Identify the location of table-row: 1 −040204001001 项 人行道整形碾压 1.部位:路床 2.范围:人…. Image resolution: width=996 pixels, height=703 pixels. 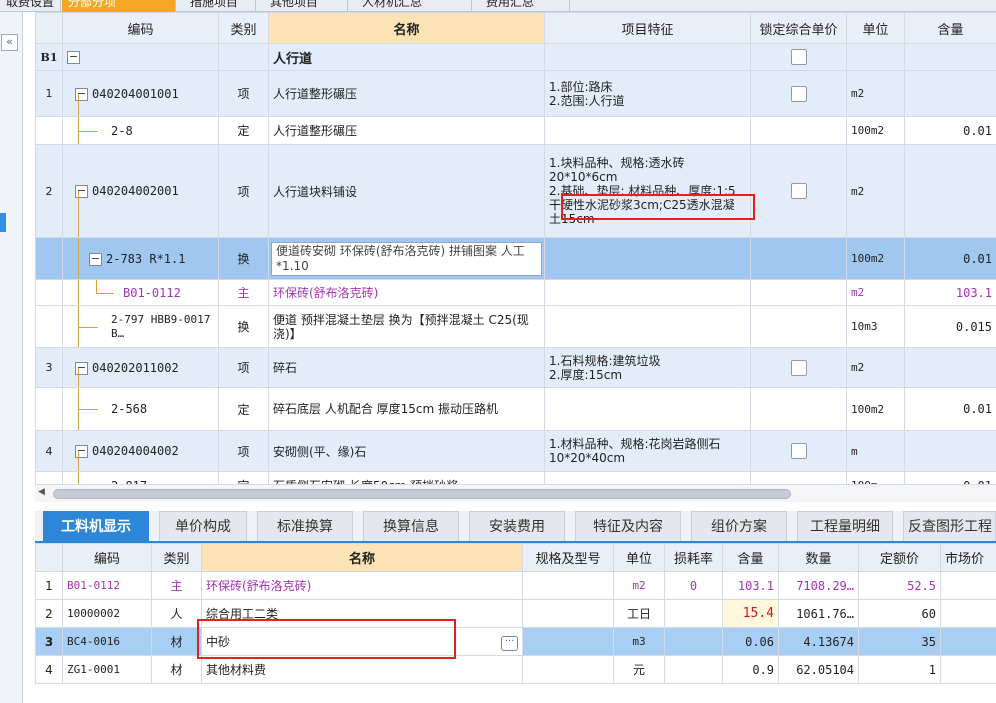
(515, 93).